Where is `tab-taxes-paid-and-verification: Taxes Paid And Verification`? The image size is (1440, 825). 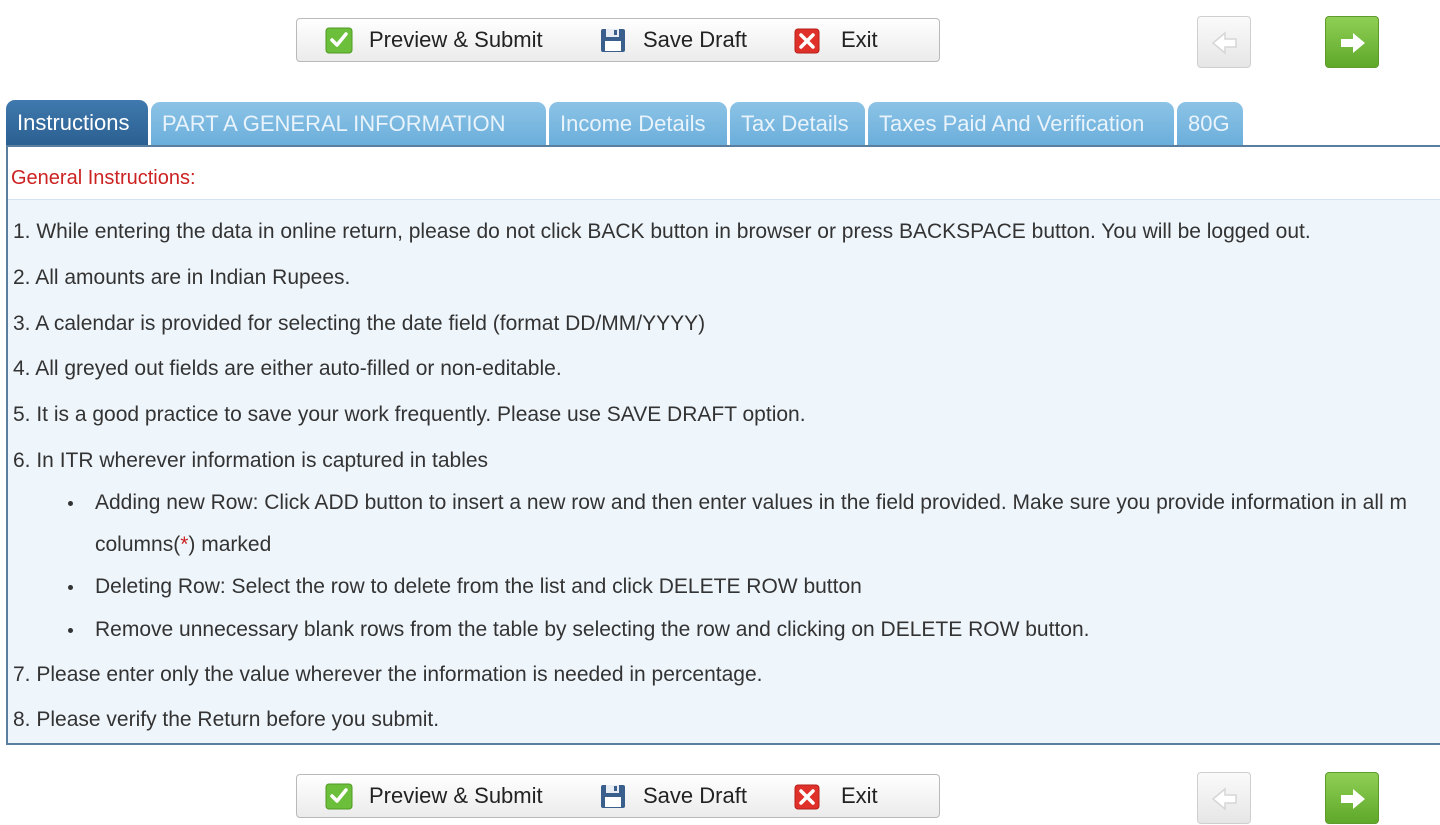 tab-taxes-paid-and-verification: Taxes Paid And Verification is located at coordinates (1021, 124).